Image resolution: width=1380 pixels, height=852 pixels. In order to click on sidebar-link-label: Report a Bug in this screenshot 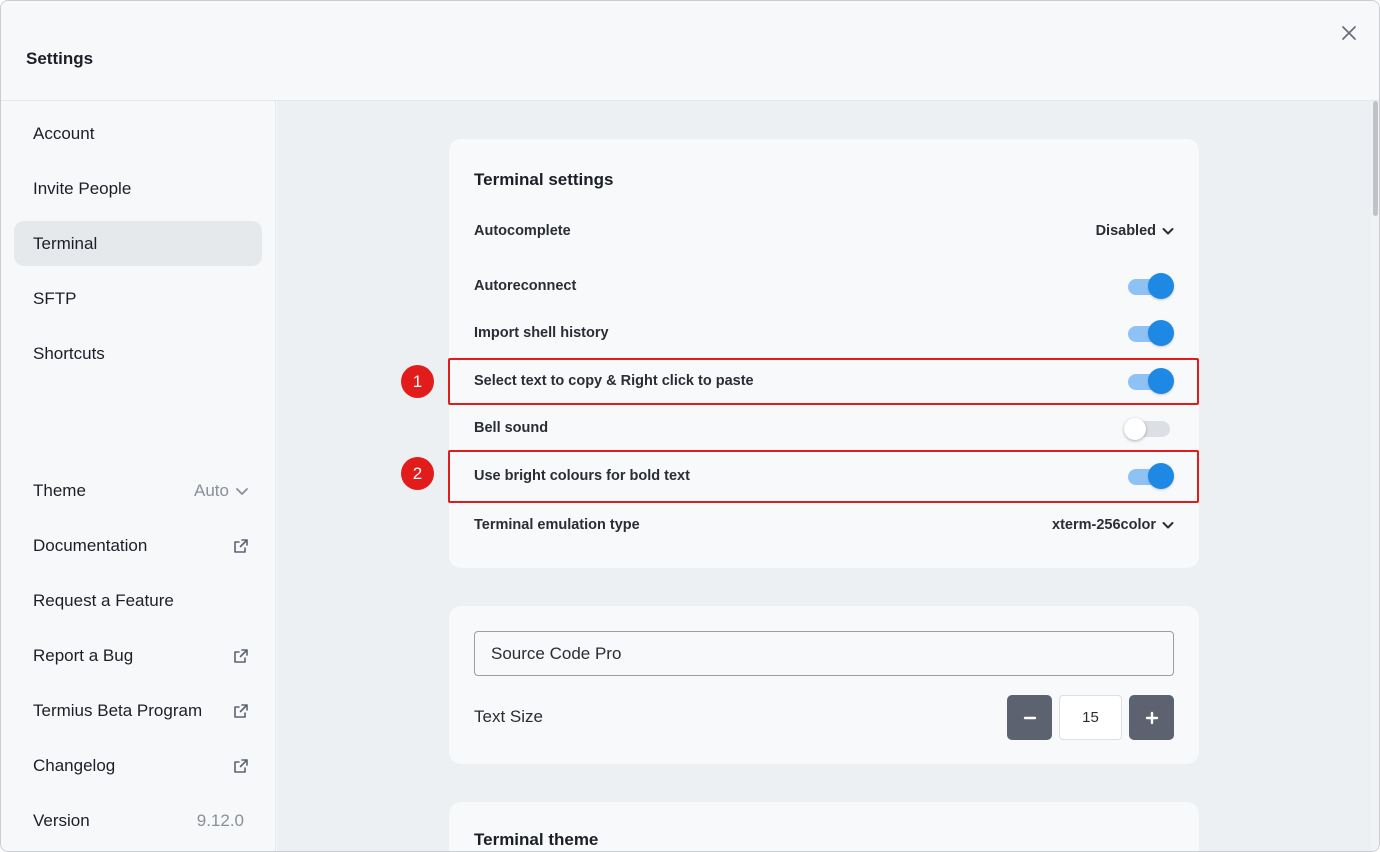, I will do `click(83, 655)`.